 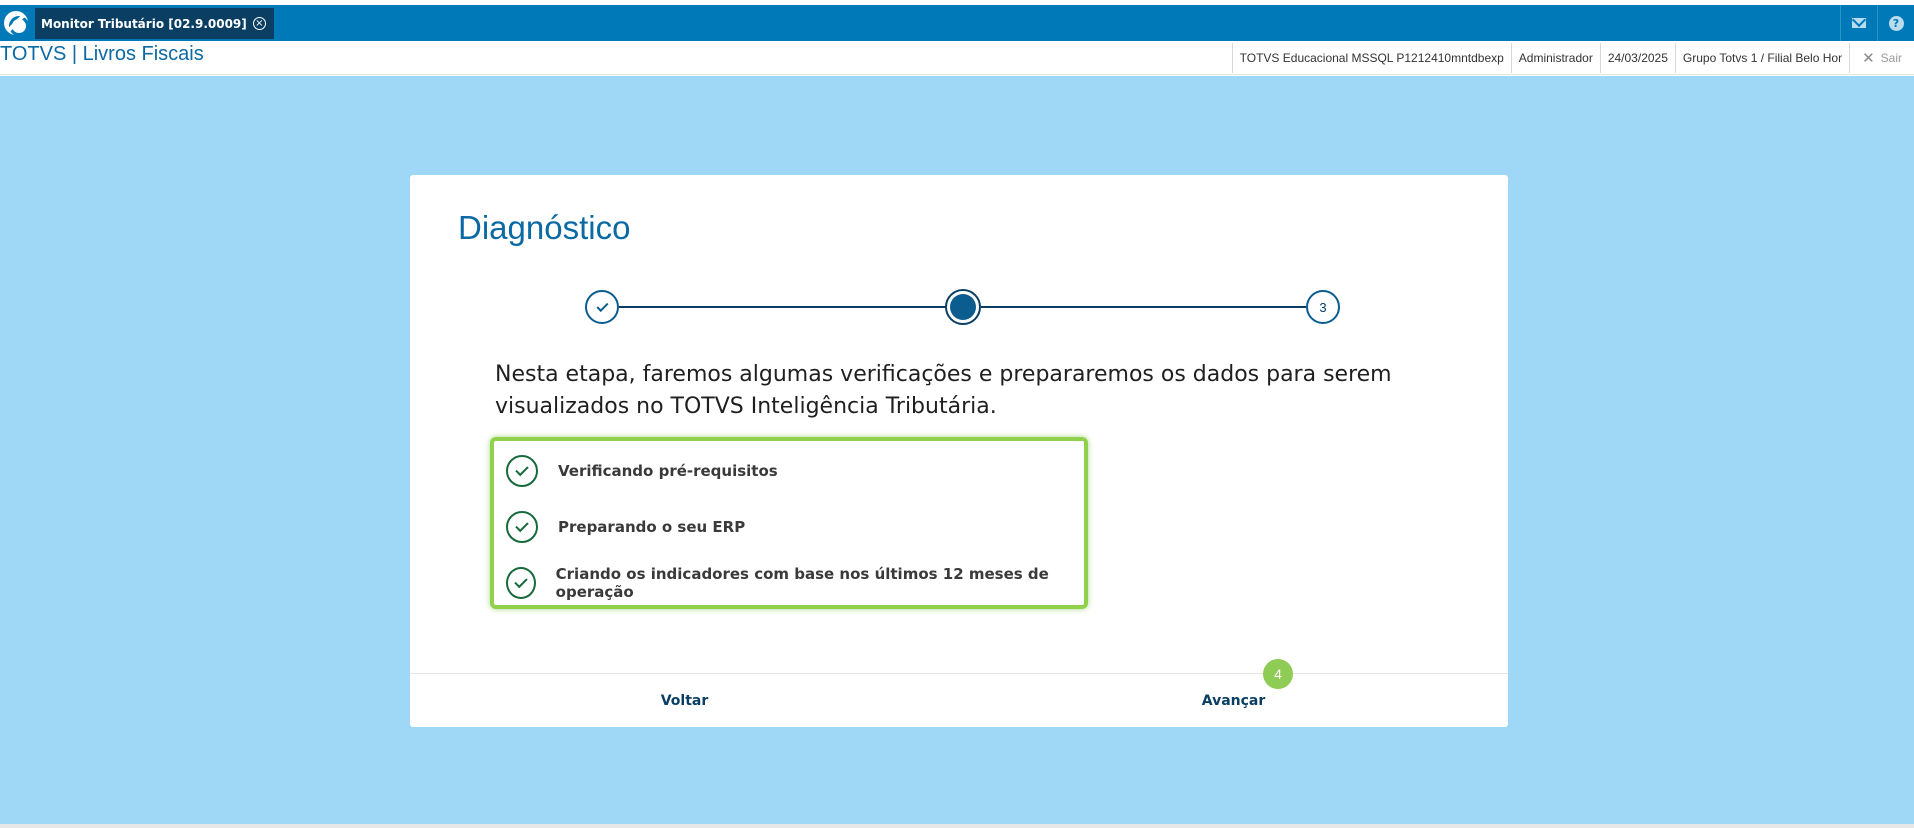 I want to click on exit-button: ✕ Sair, so click(x=1881, y=58).